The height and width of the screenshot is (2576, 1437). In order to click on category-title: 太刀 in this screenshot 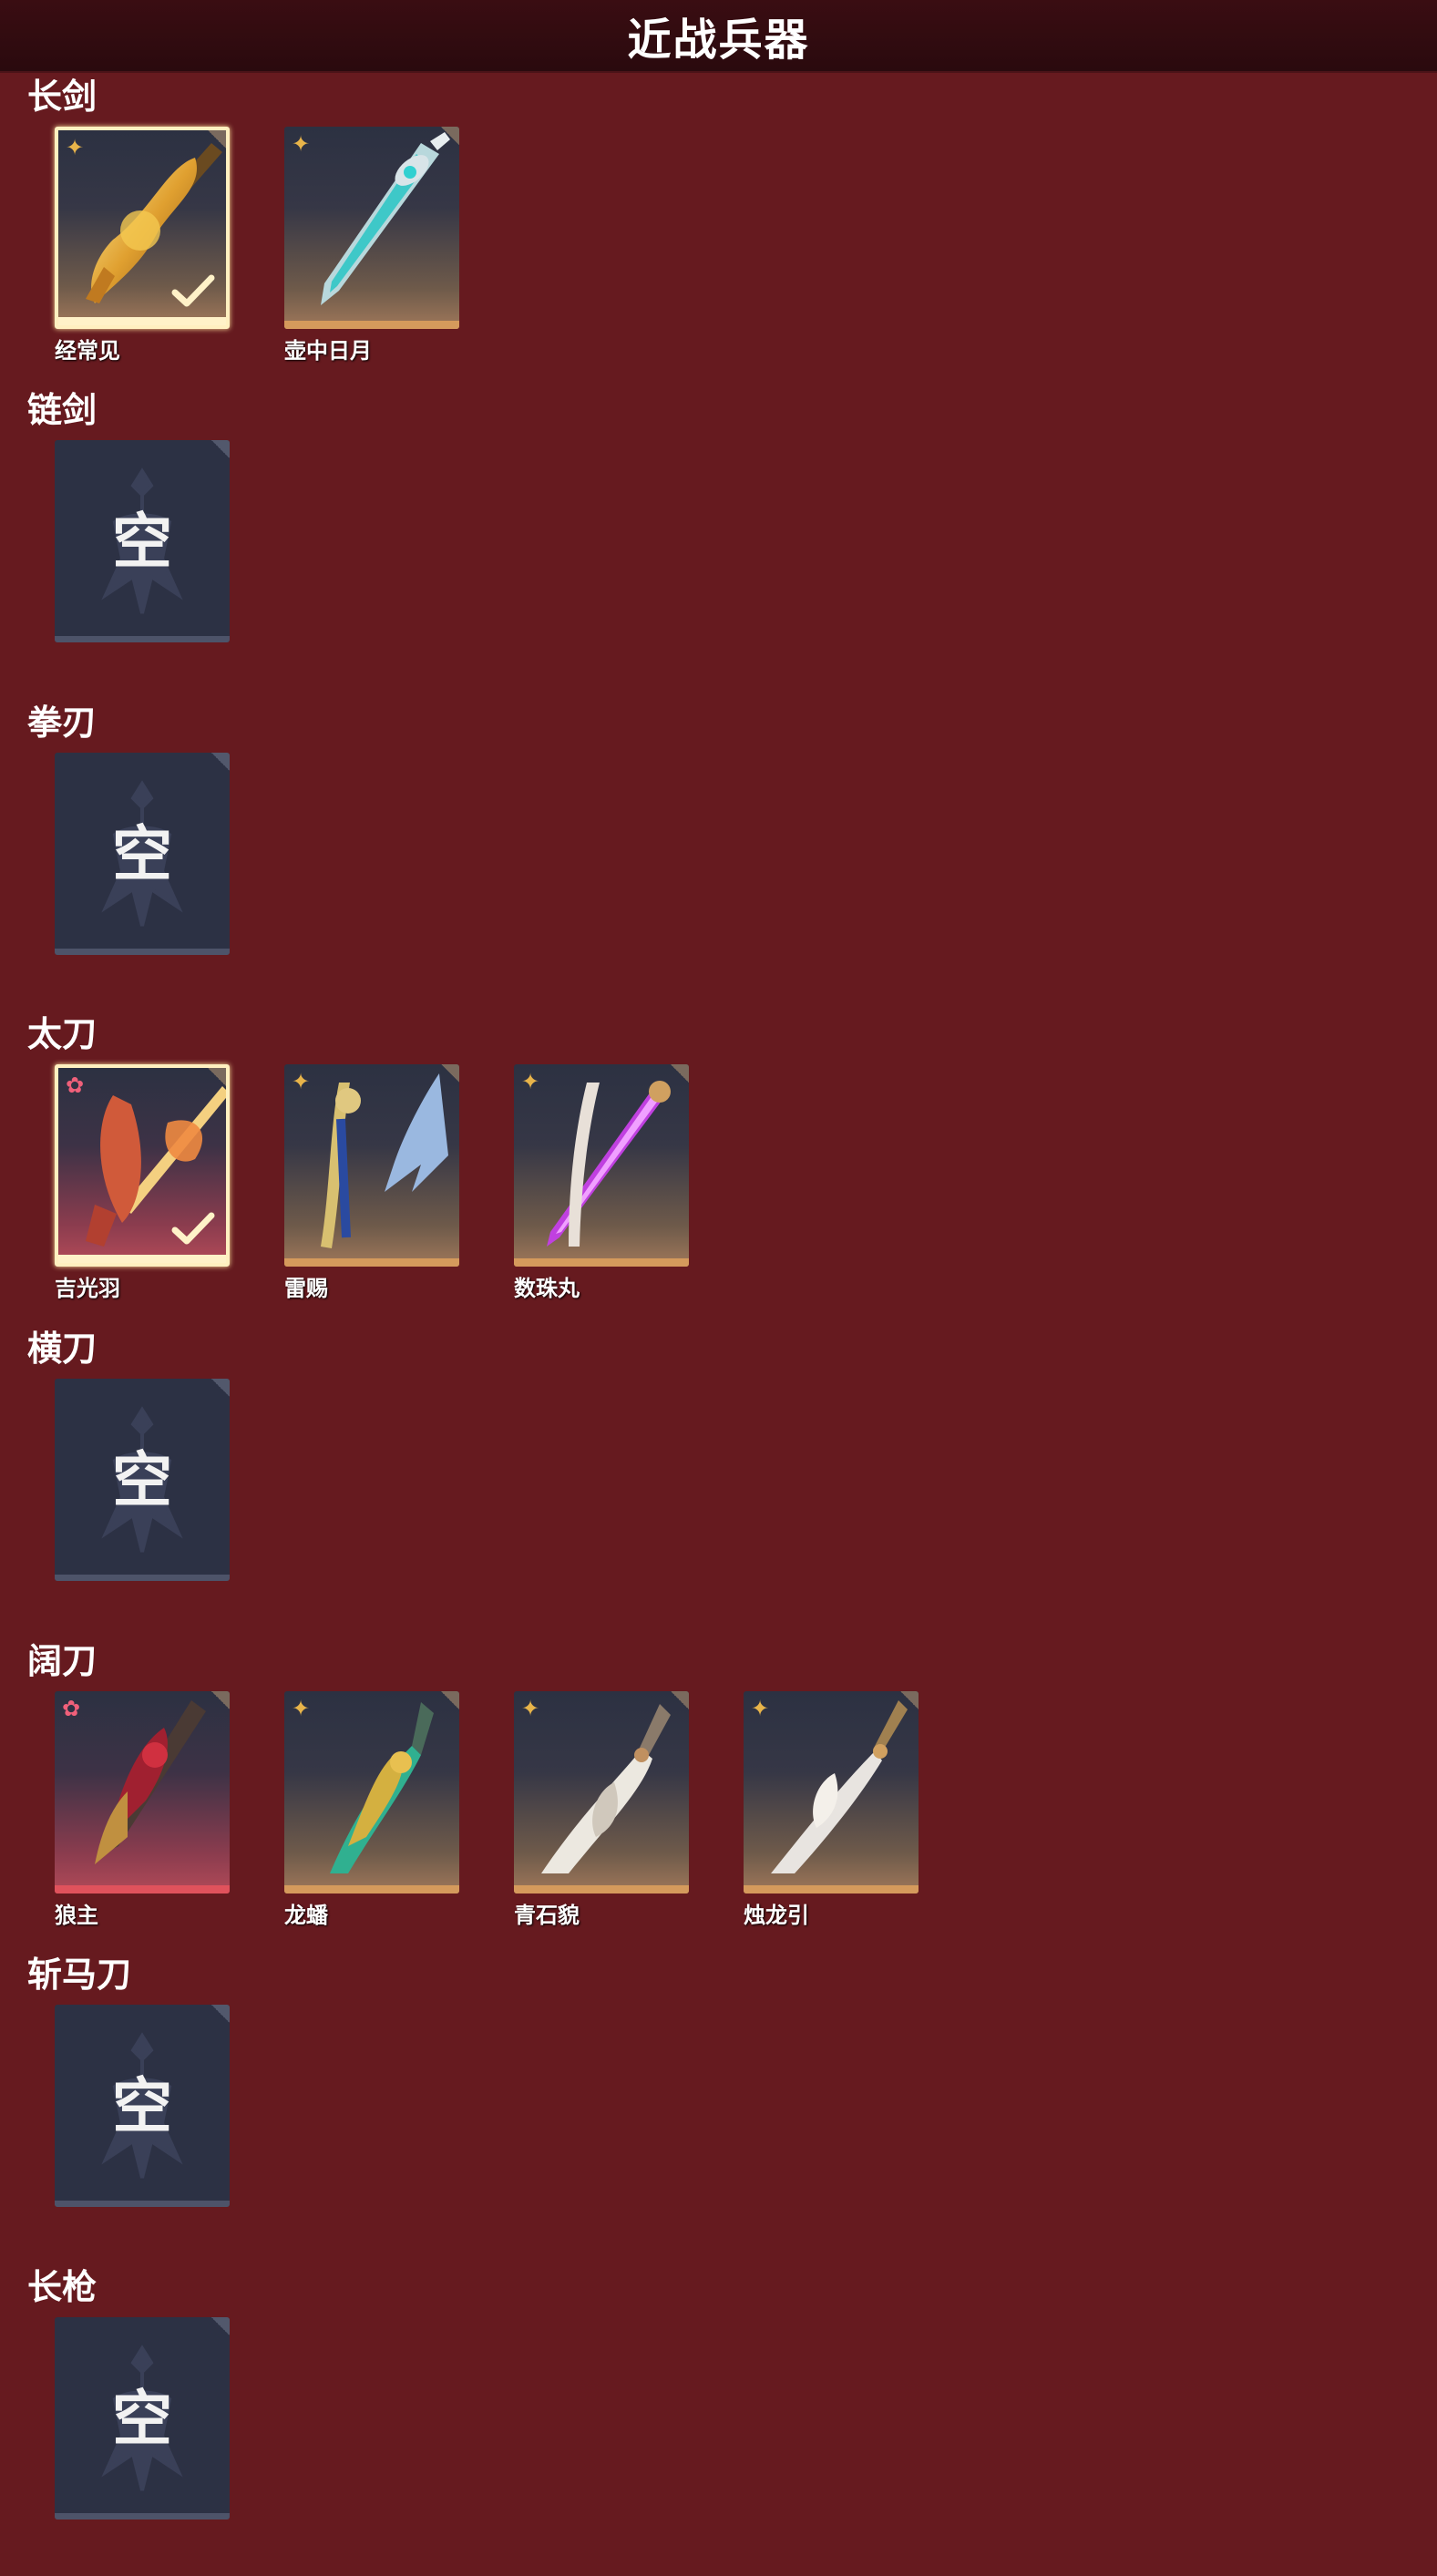, I will do `click(63, 1035)`.